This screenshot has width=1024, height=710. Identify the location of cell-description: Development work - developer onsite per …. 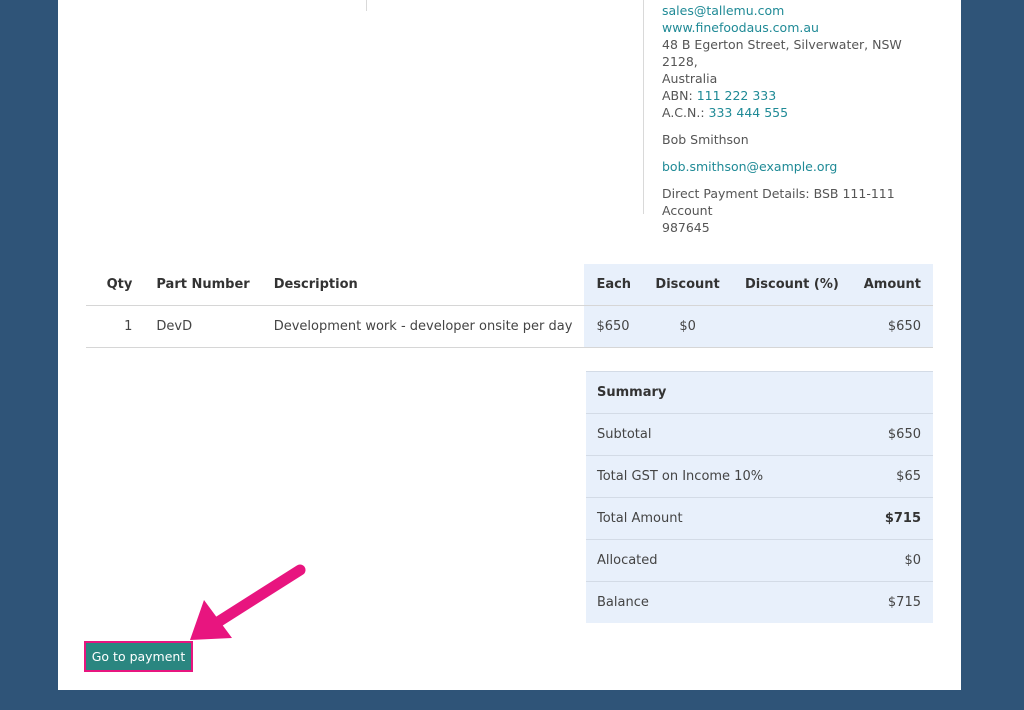
(423, 326).